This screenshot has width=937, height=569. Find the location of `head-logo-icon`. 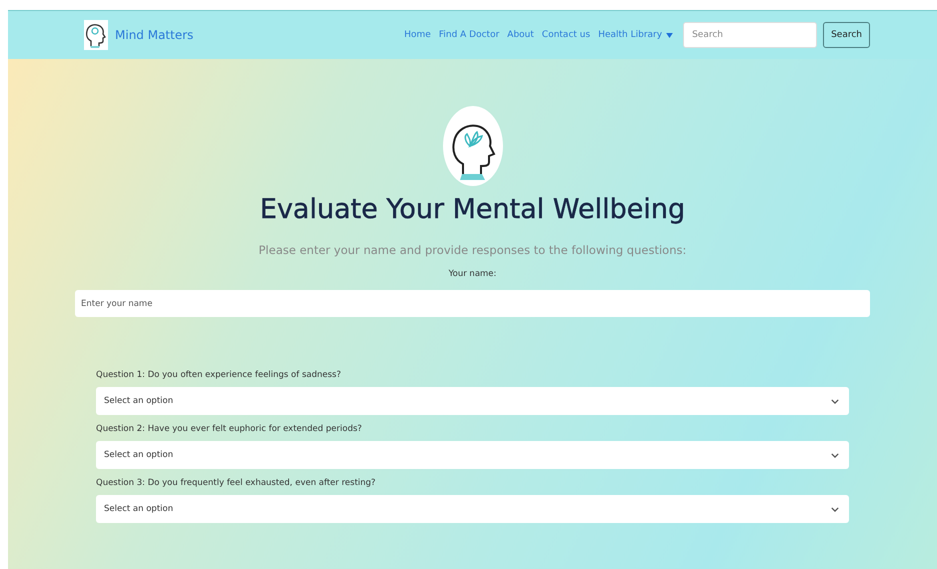

head-logo-icon is located at coordinates (96, 35).